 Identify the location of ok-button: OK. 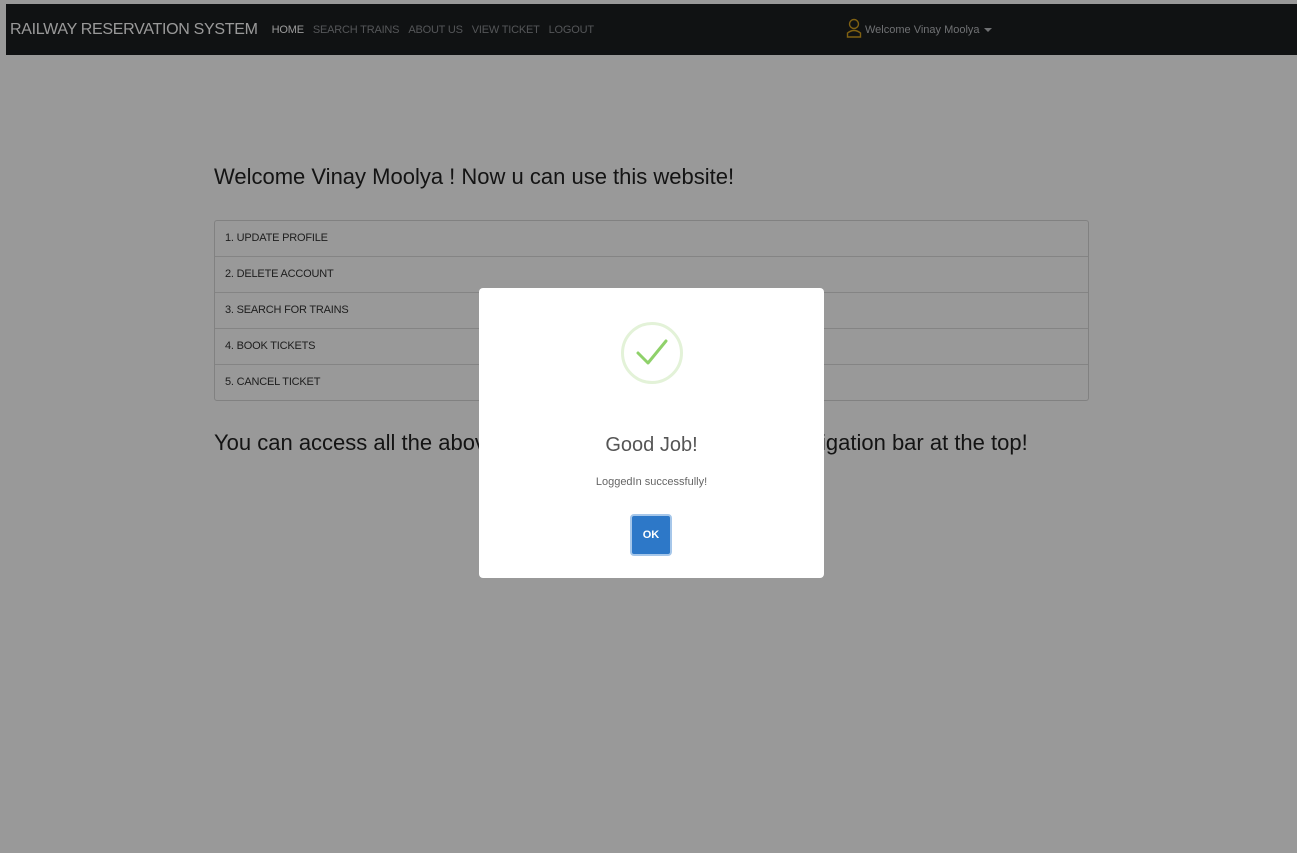
(651, 535).